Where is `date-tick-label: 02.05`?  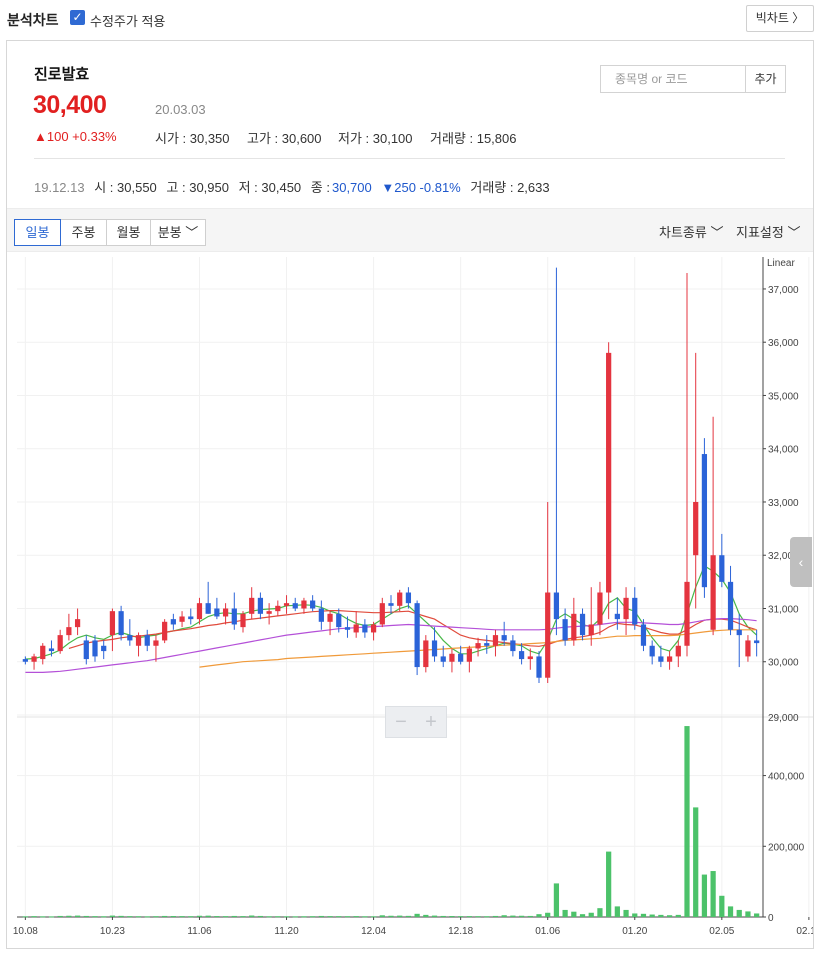
date-tick-label: 02.05 is located at coordinates (721, 931).